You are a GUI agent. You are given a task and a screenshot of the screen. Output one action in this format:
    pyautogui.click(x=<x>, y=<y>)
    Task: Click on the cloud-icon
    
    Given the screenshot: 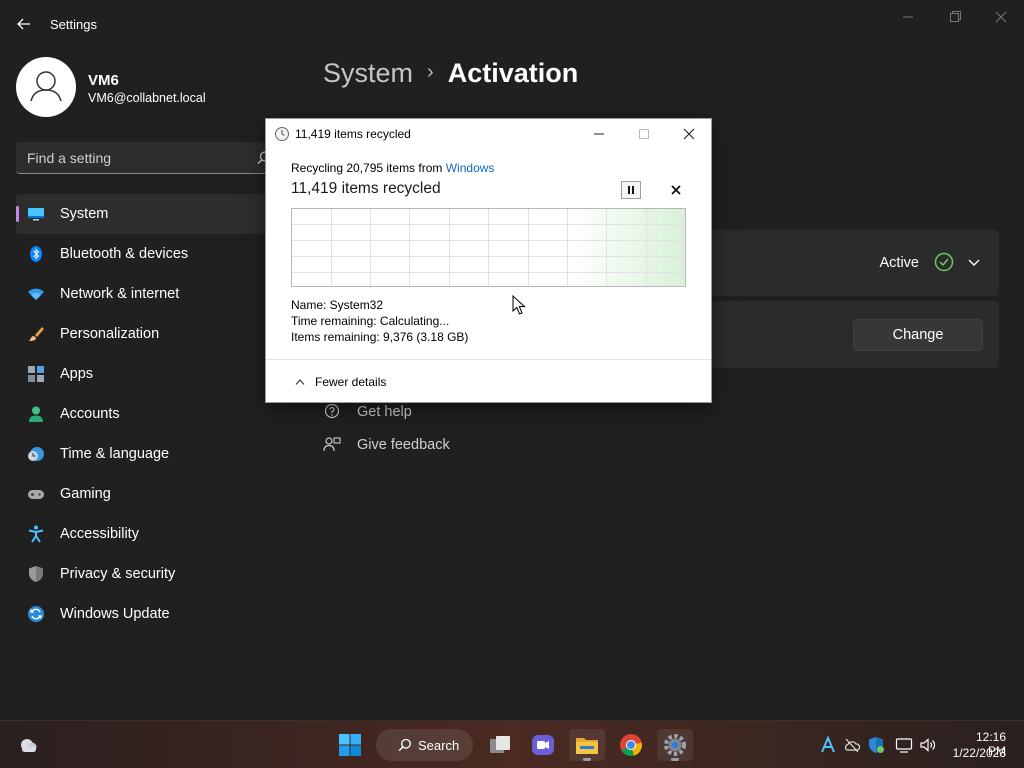 What is the action you would take?
    pyautogui.click(x=29, y=745)
    